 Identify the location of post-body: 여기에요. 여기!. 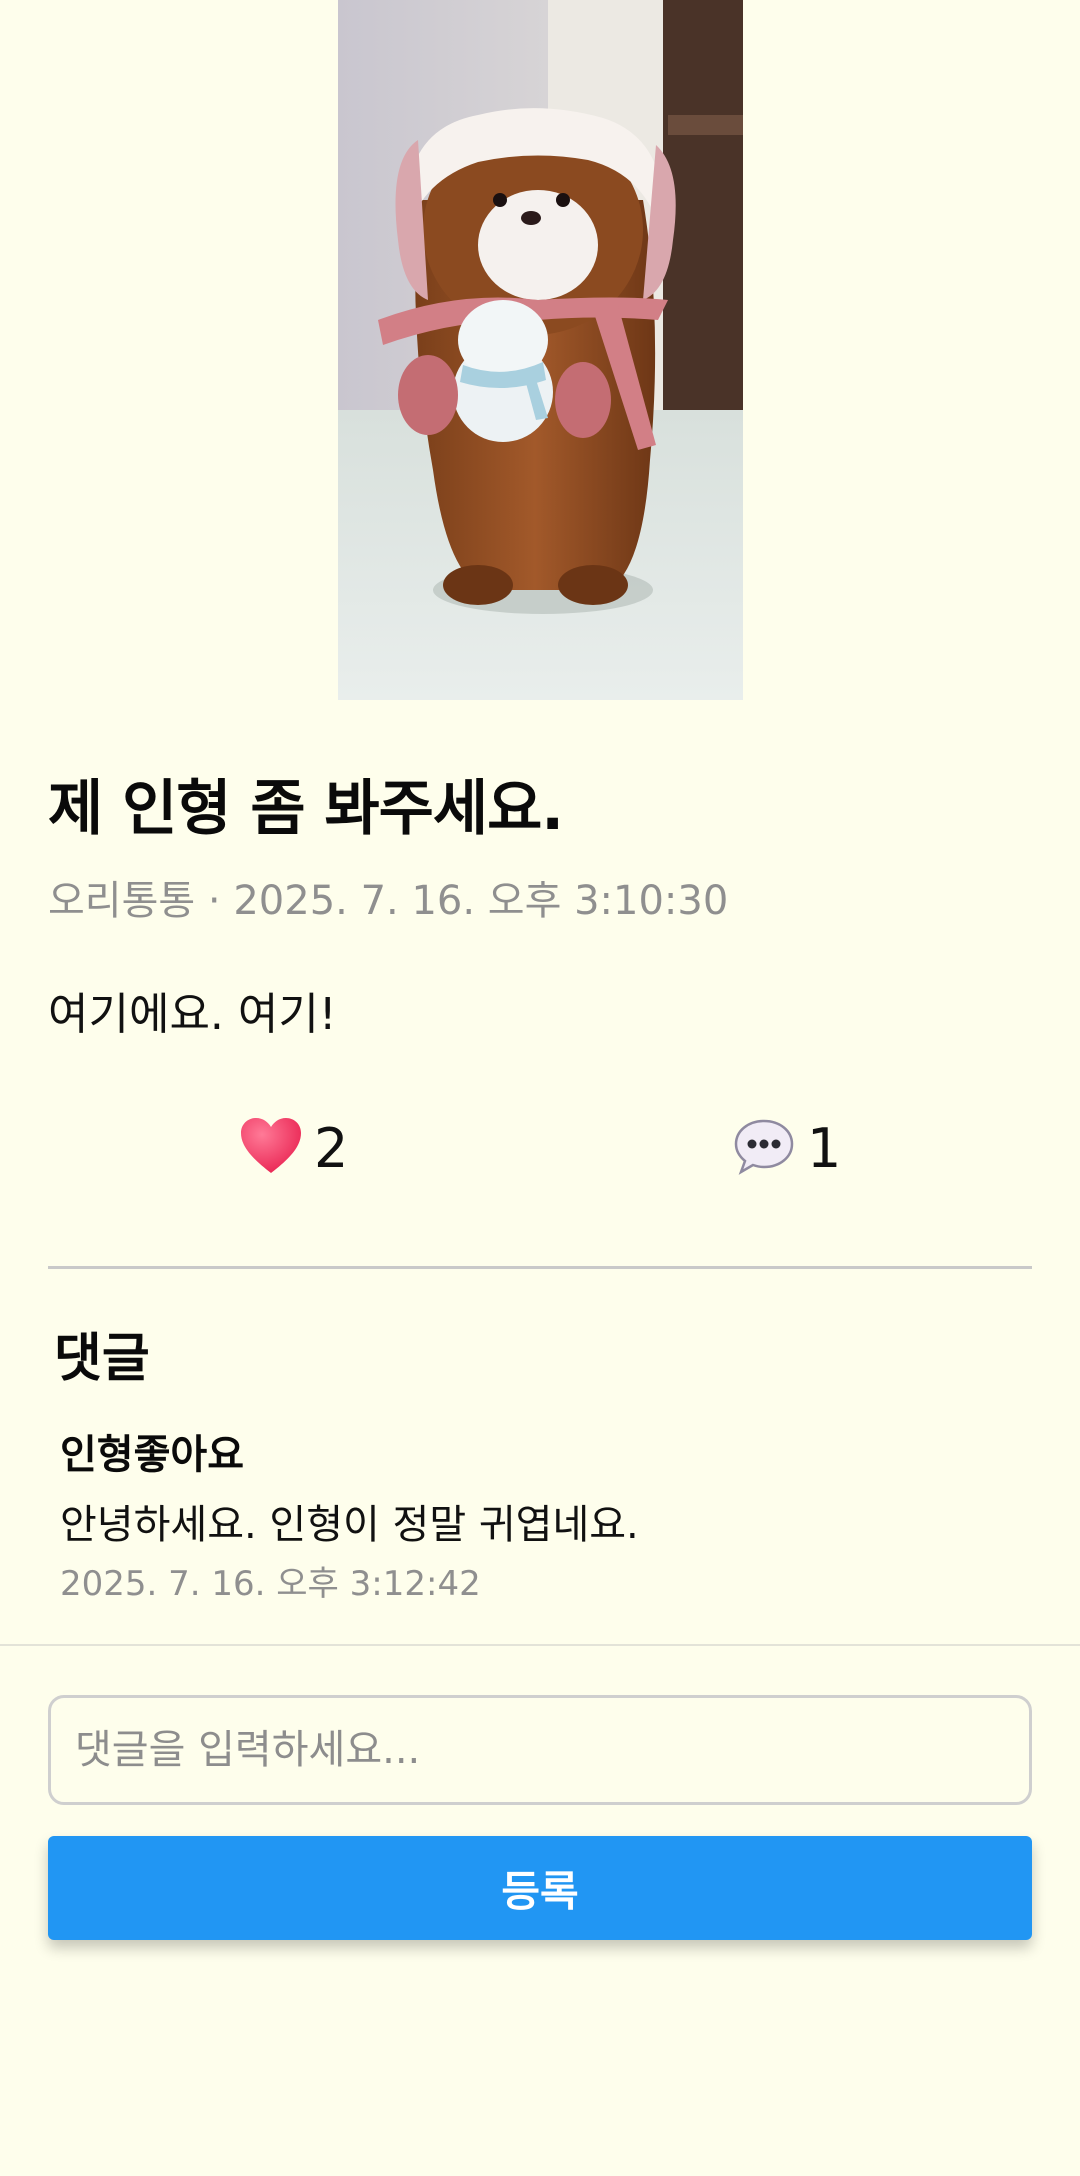
(192, 1014).